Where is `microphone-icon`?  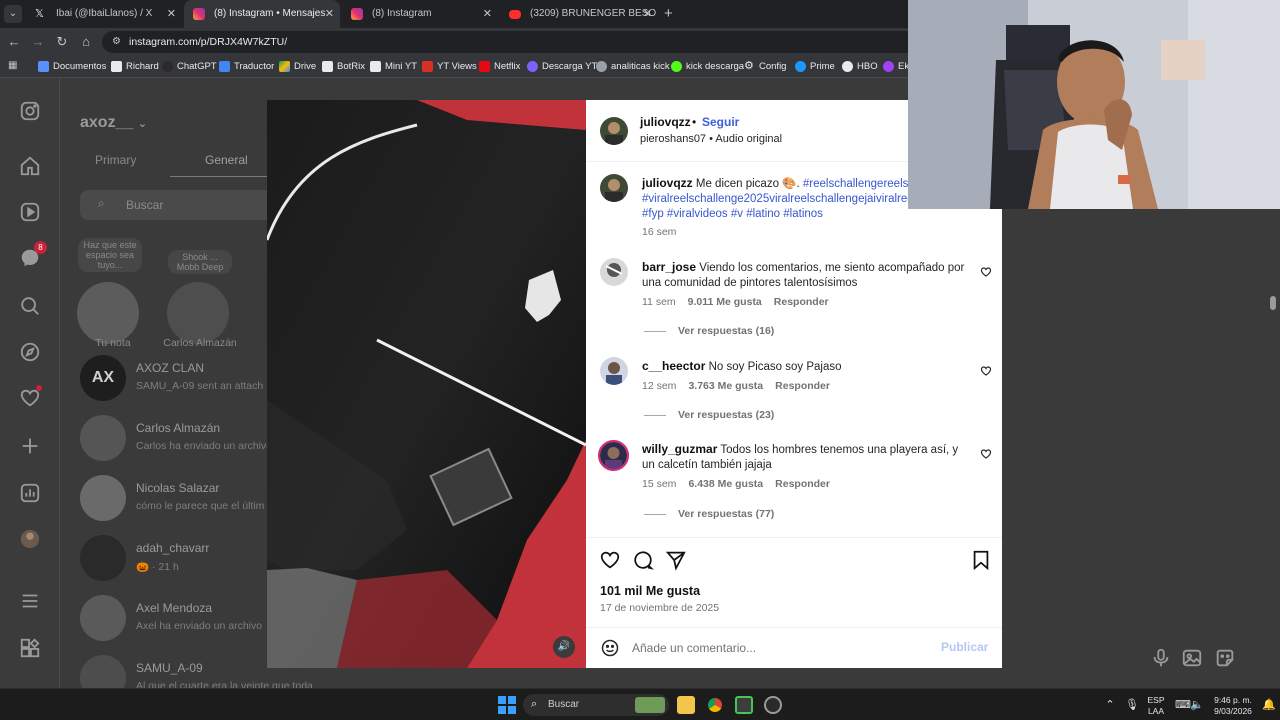 microphone-icon is located at coordinates (1161, 658).